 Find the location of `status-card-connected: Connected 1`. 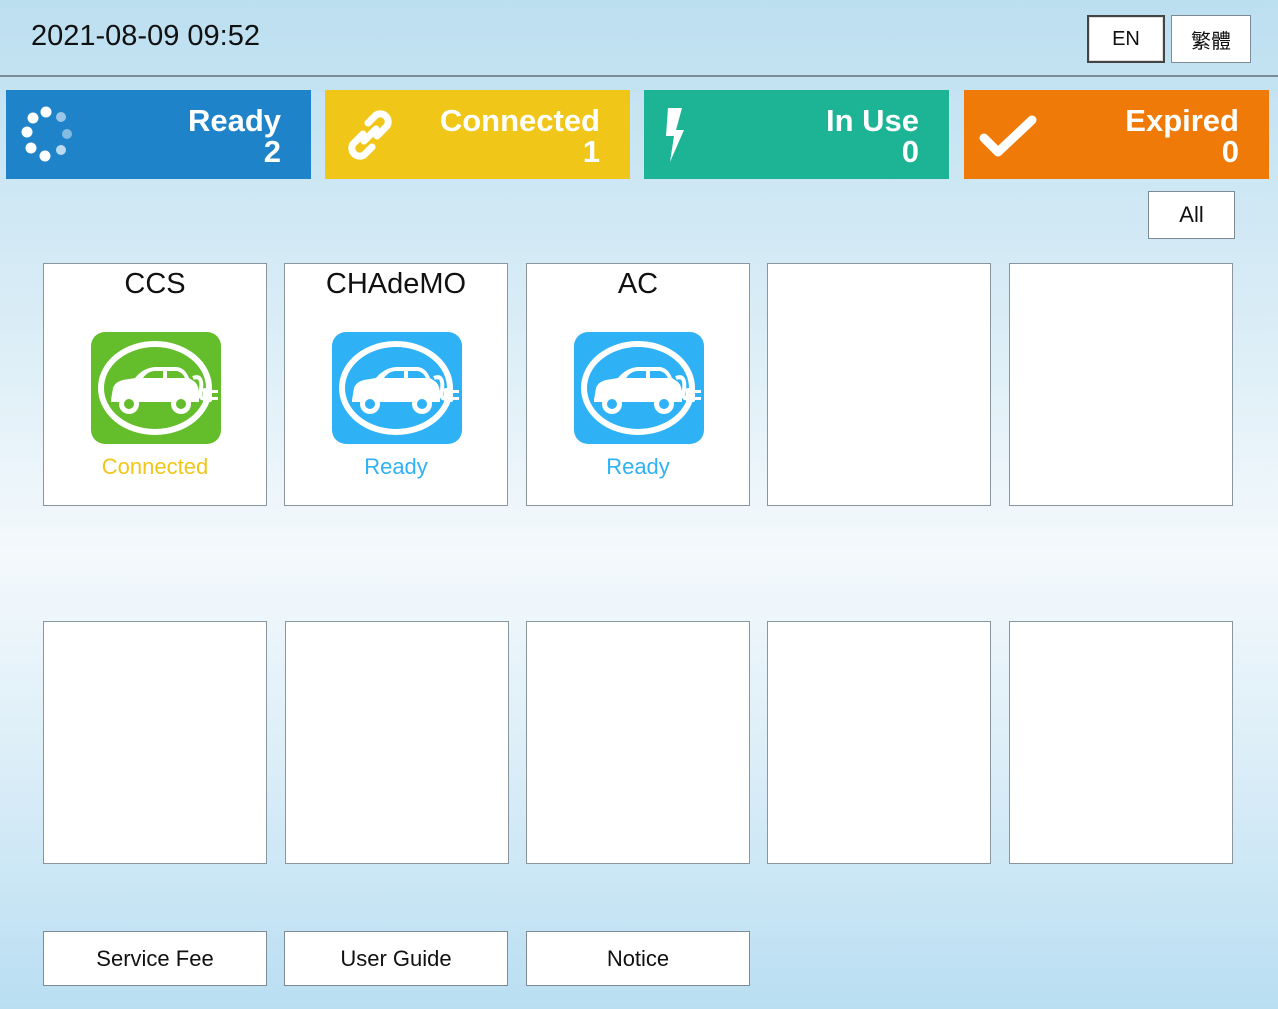

status-card-connected: Connected 1 is located at coordinates (477, 134).